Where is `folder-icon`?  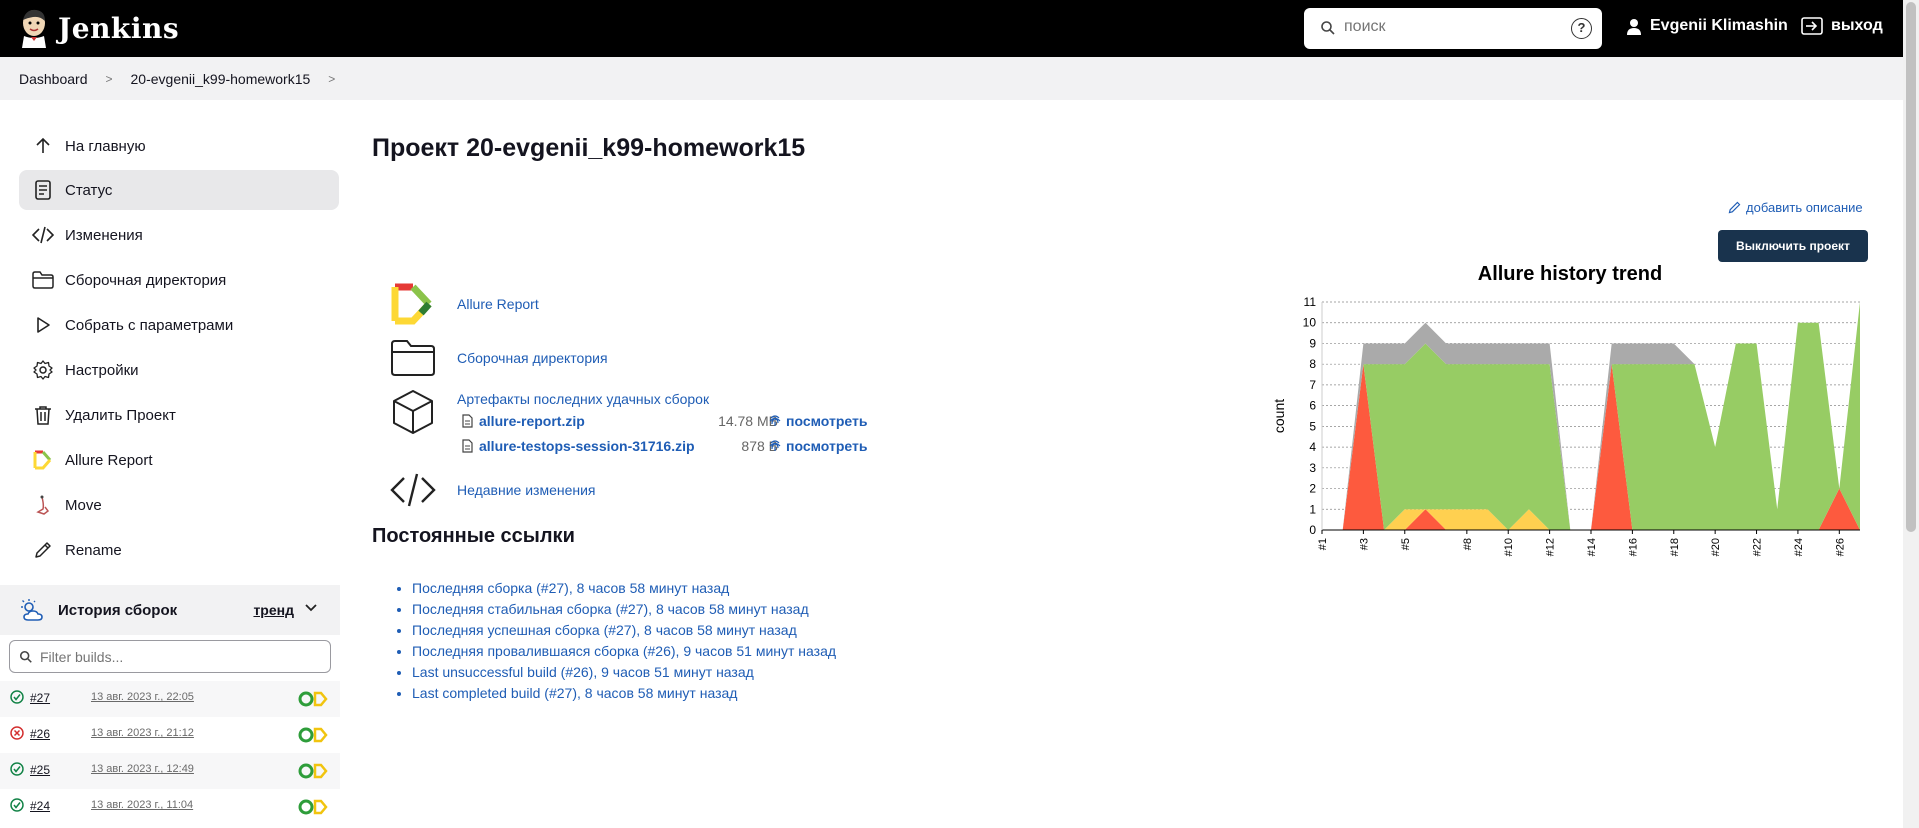 folder-icon is located at coordinates (43, 280).